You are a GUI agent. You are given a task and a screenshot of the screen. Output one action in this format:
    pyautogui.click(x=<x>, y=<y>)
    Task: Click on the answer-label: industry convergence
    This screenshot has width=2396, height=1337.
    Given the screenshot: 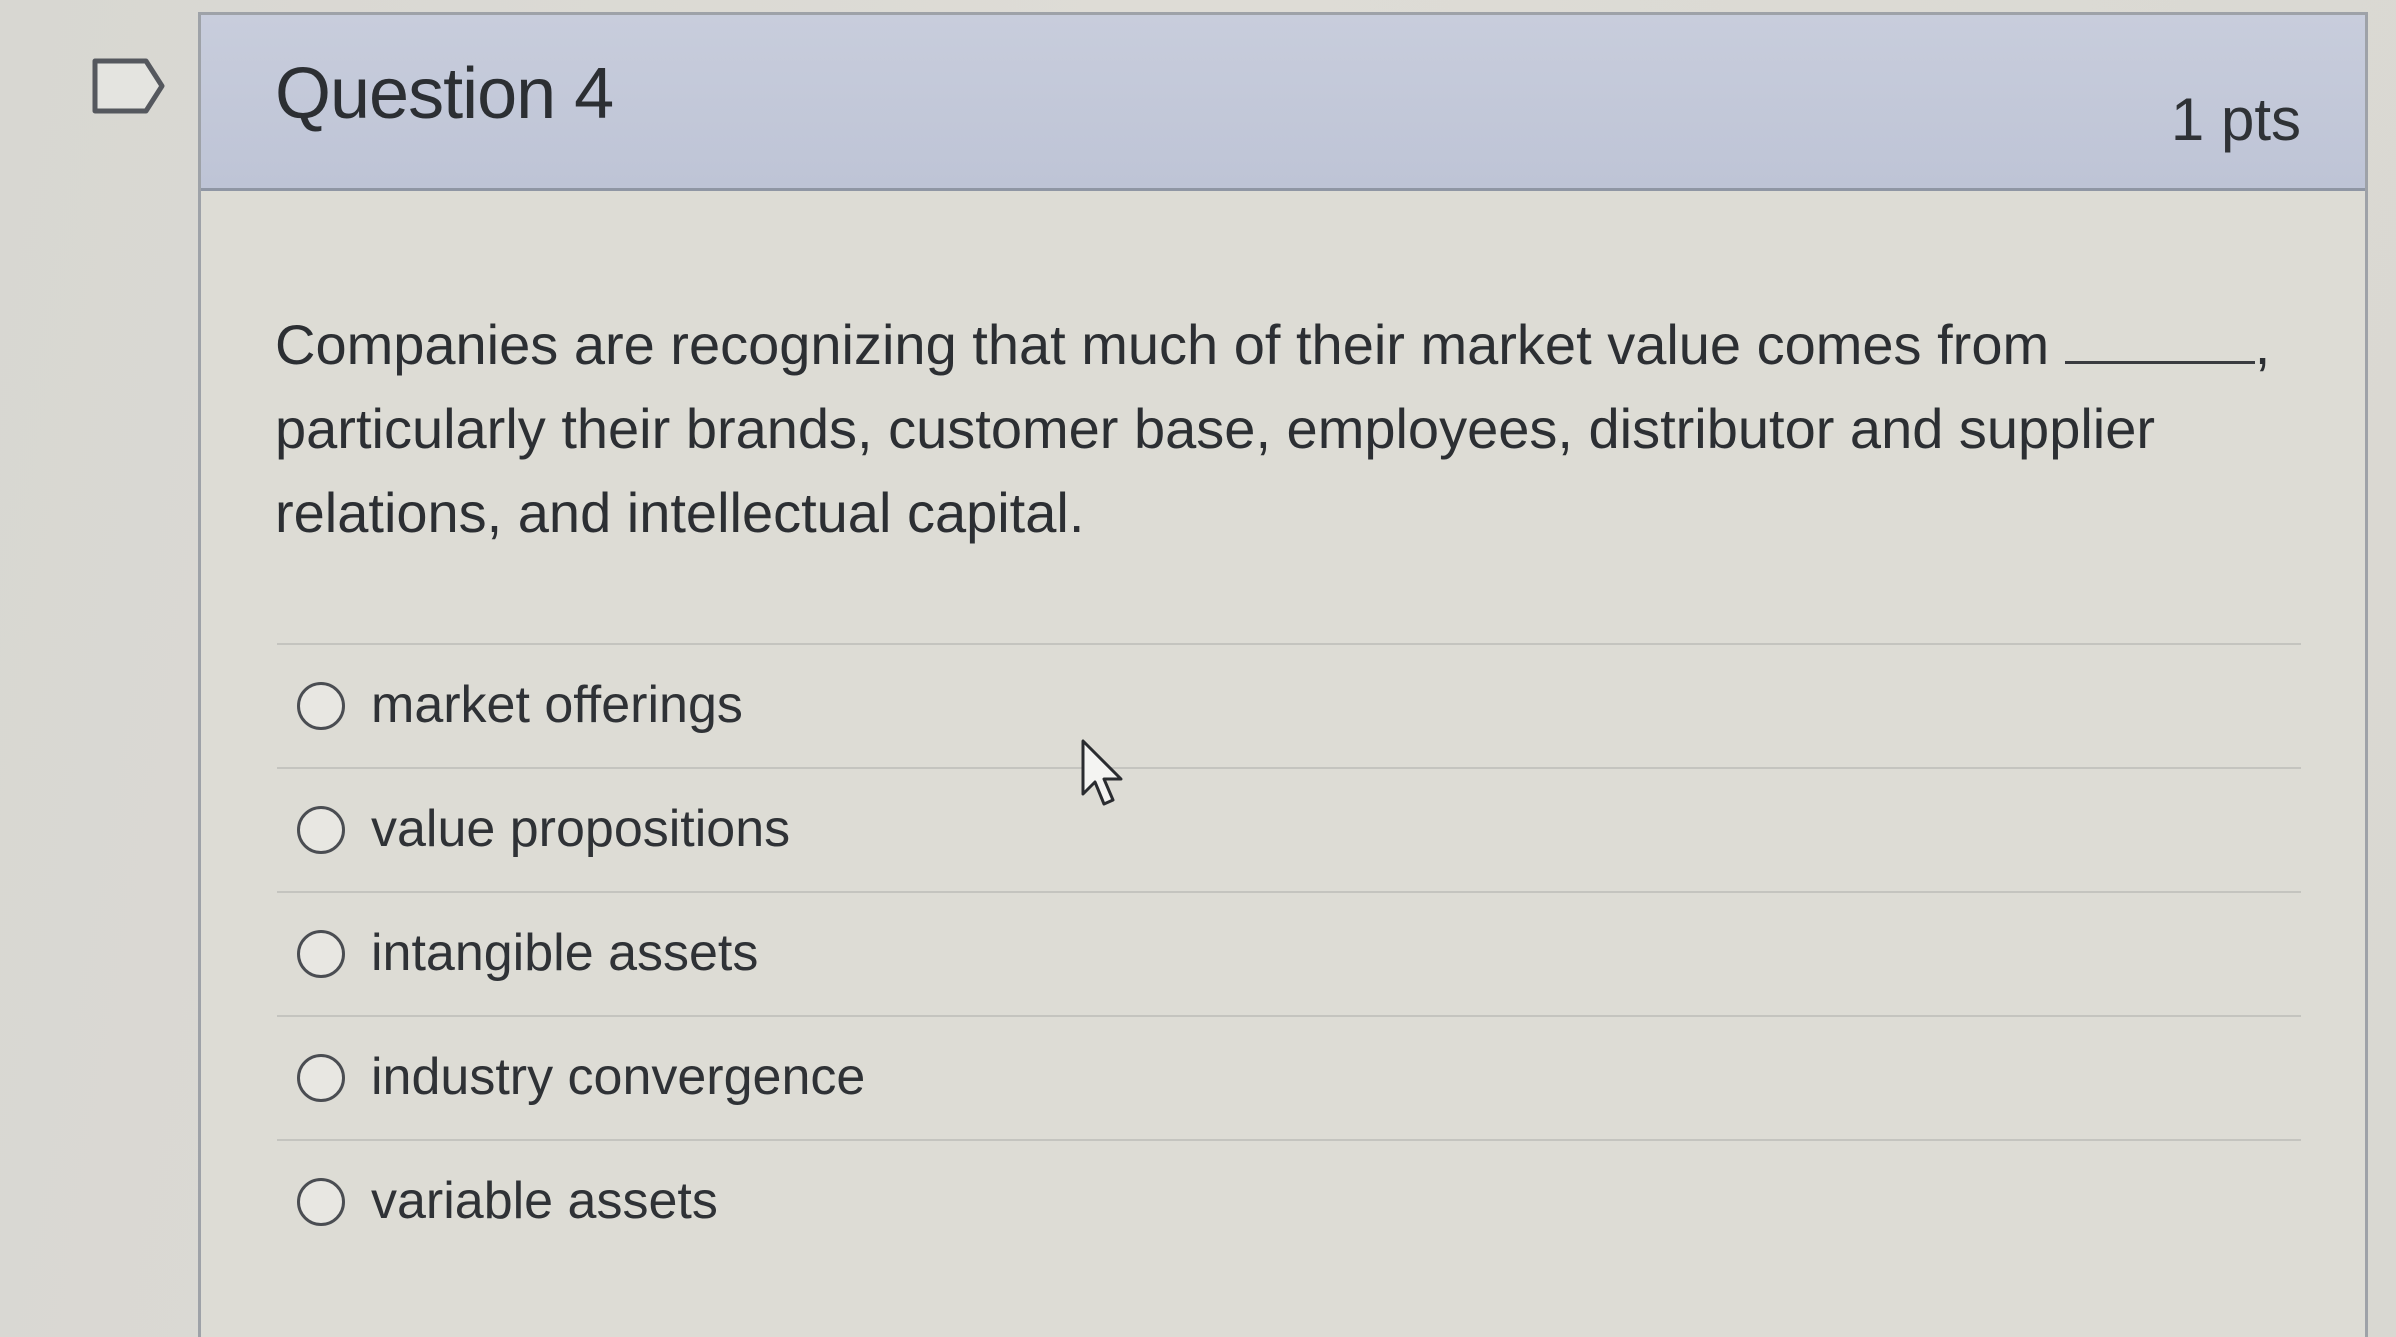 What is the action you would take?
    pyautogui.click(x=618, y=1077)
    